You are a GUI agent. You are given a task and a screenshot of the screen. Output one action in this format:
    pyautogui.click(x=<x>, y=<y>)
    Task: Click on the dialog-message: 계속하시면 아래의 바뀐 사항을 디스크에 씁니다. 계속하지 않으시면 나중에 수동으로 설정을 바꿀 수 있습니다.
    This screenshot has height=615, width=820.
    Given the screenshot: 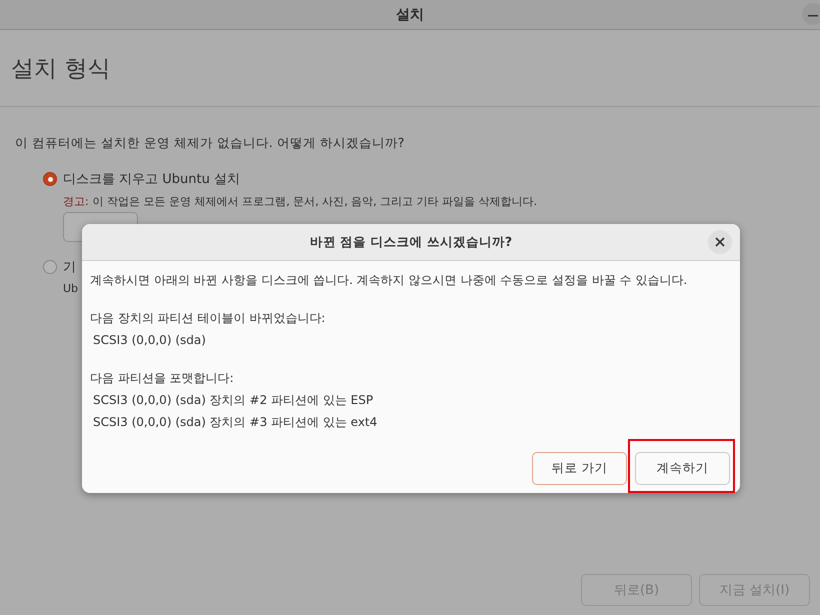 What is the action you would take?
    pyautogui.click(x=389, y=280)
    